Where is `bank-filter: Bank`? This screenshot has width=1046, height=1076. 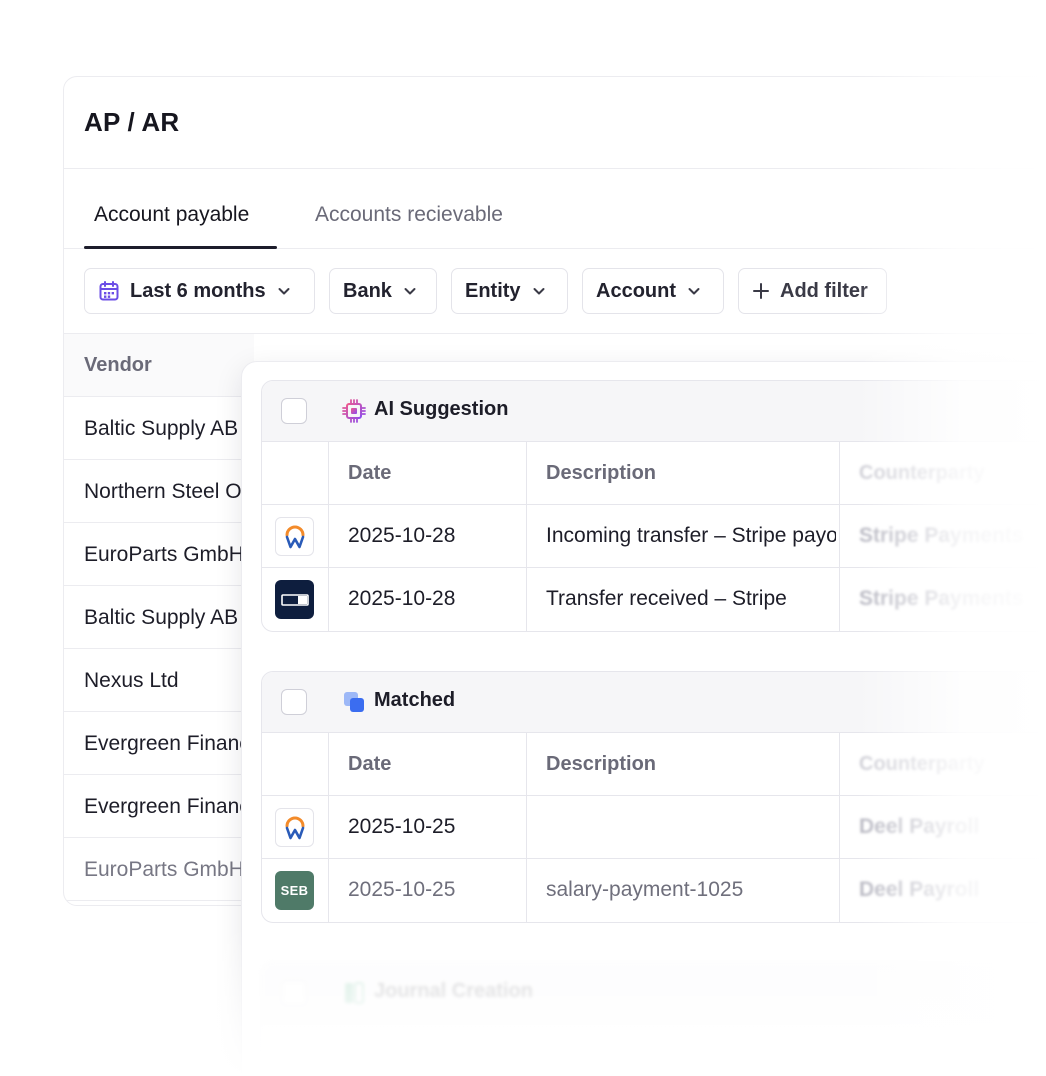 bank-filter: Bank is located at coordinates (383, 291).